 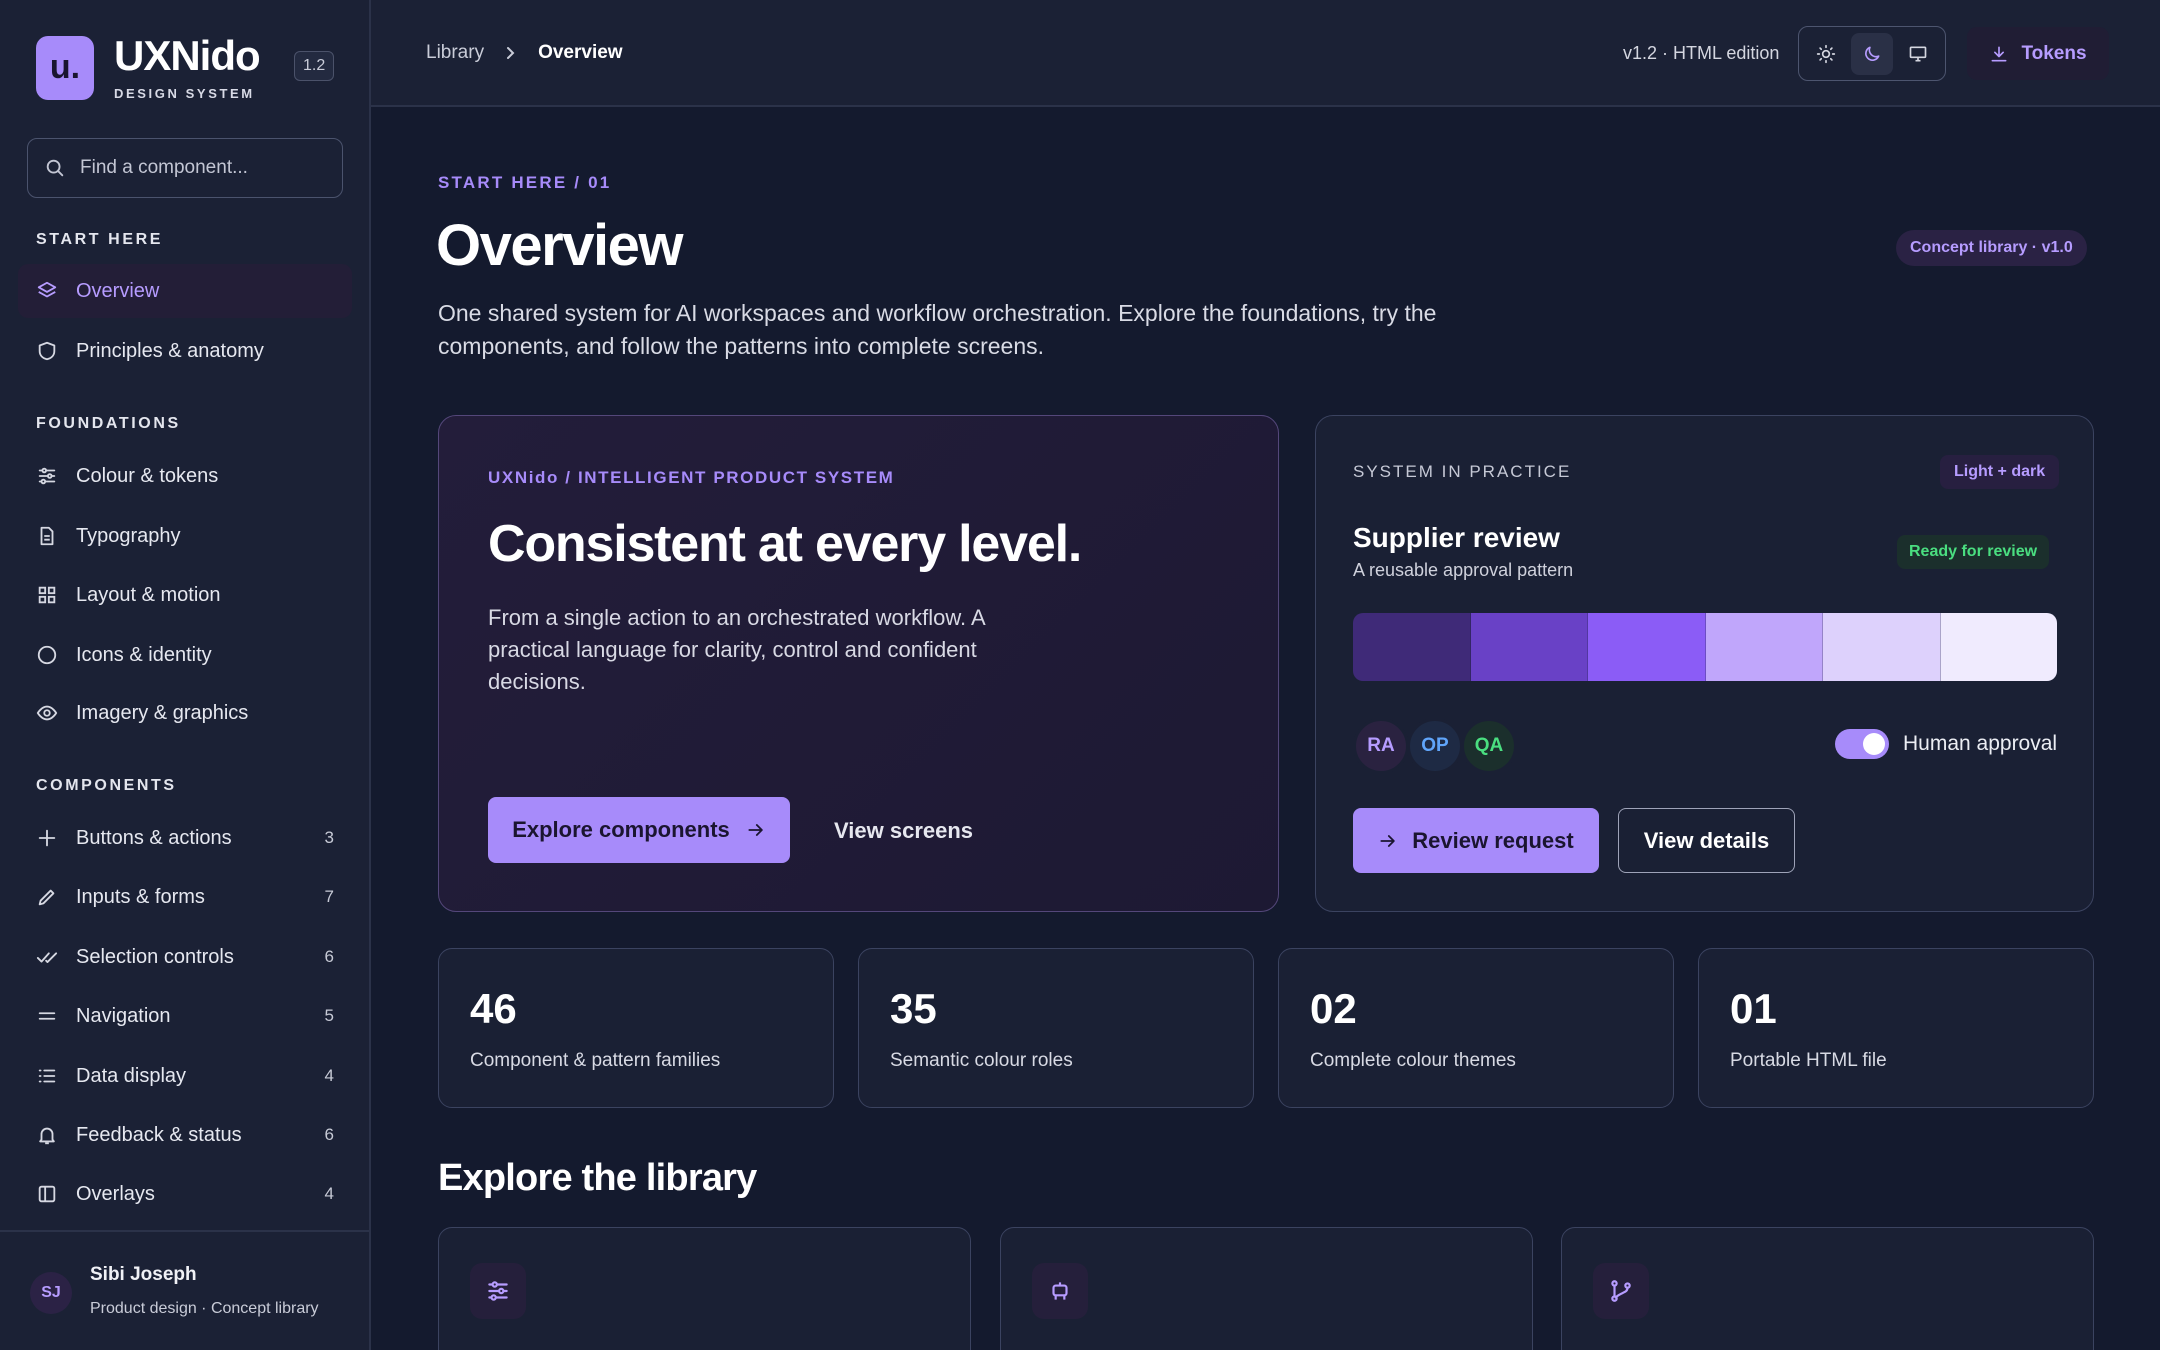 What do you see at coordinates (785, 544) in the screenshot?
I see `hero-title: Consistent at every level.` at bounding box center [785, 544].